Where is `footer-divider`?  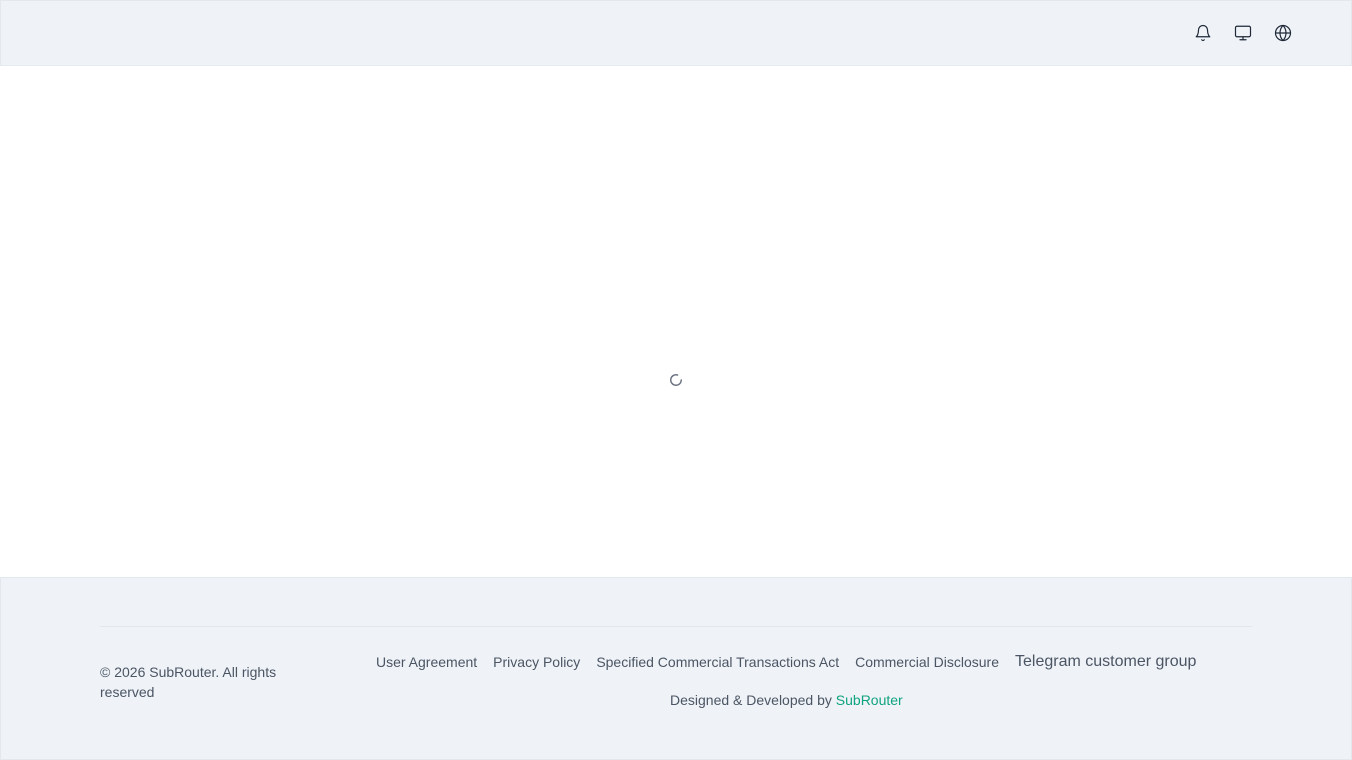 footer-divider is located at coordinates (676, 626).